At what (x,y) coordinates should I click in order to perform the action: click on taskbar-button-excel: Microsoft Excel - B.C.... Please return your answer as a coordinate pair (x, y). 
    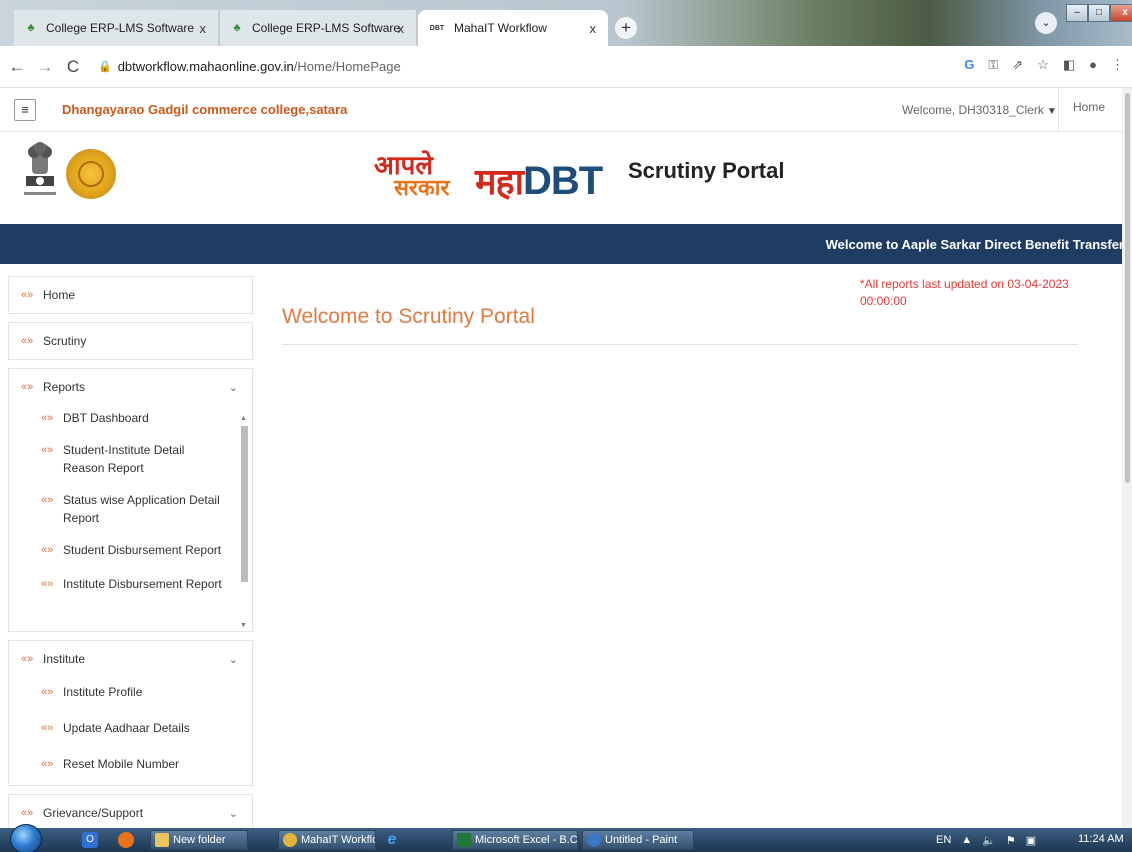
    Looking at the image, I should click on (515, 840).